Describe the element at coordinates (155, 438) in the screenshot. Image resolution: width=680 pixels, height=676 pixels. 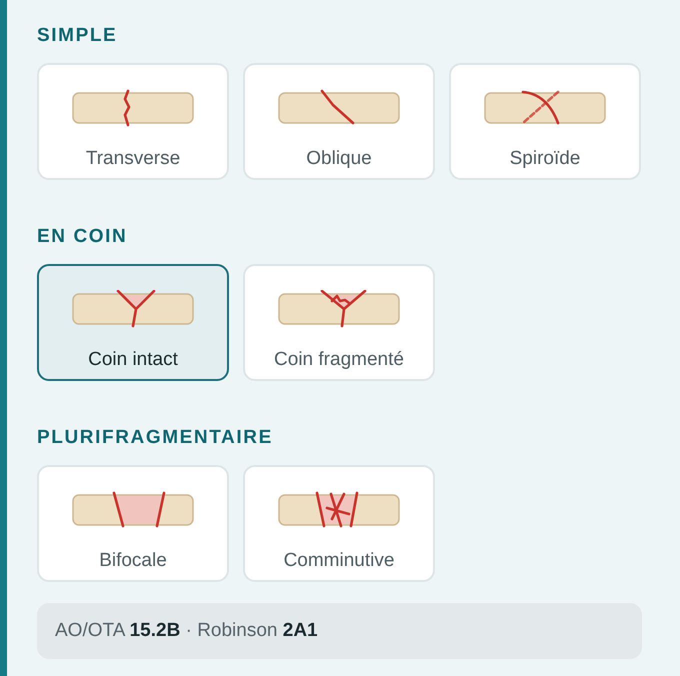
I see `section-heading: PLURIFRAGMENTAIRE` at that location.